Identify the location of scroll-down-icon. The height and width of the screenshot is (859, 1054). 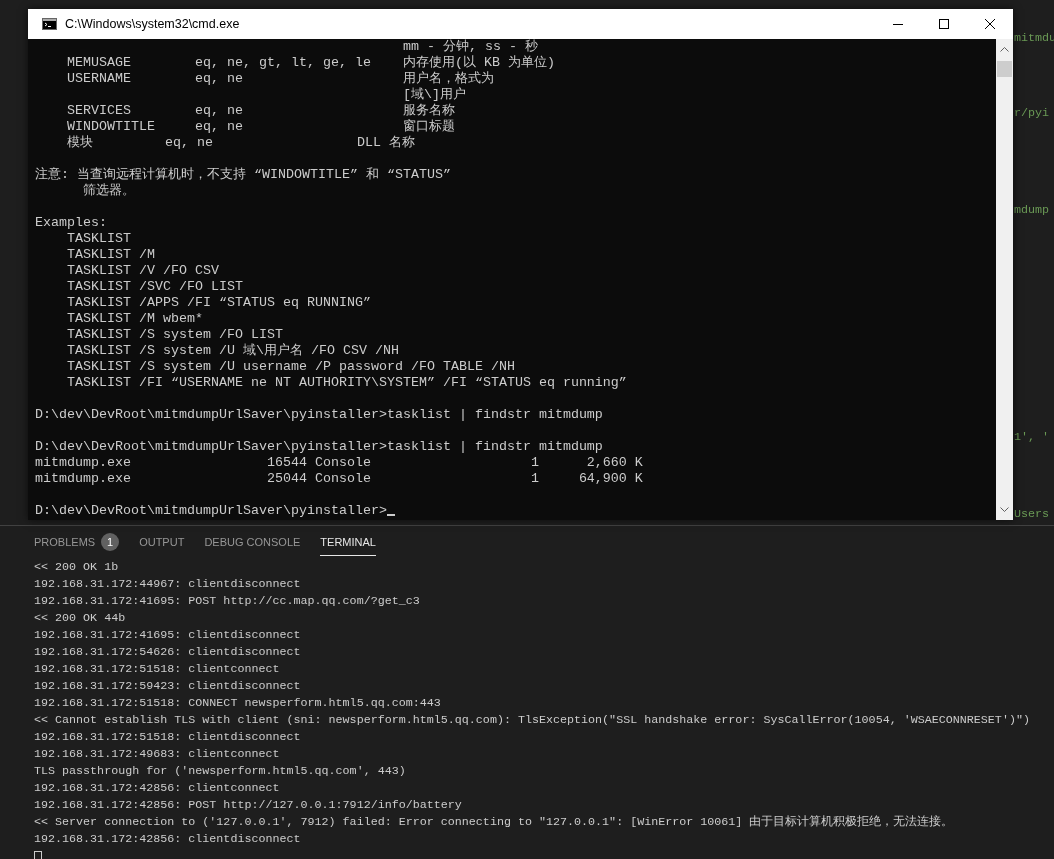
(1004, 510).